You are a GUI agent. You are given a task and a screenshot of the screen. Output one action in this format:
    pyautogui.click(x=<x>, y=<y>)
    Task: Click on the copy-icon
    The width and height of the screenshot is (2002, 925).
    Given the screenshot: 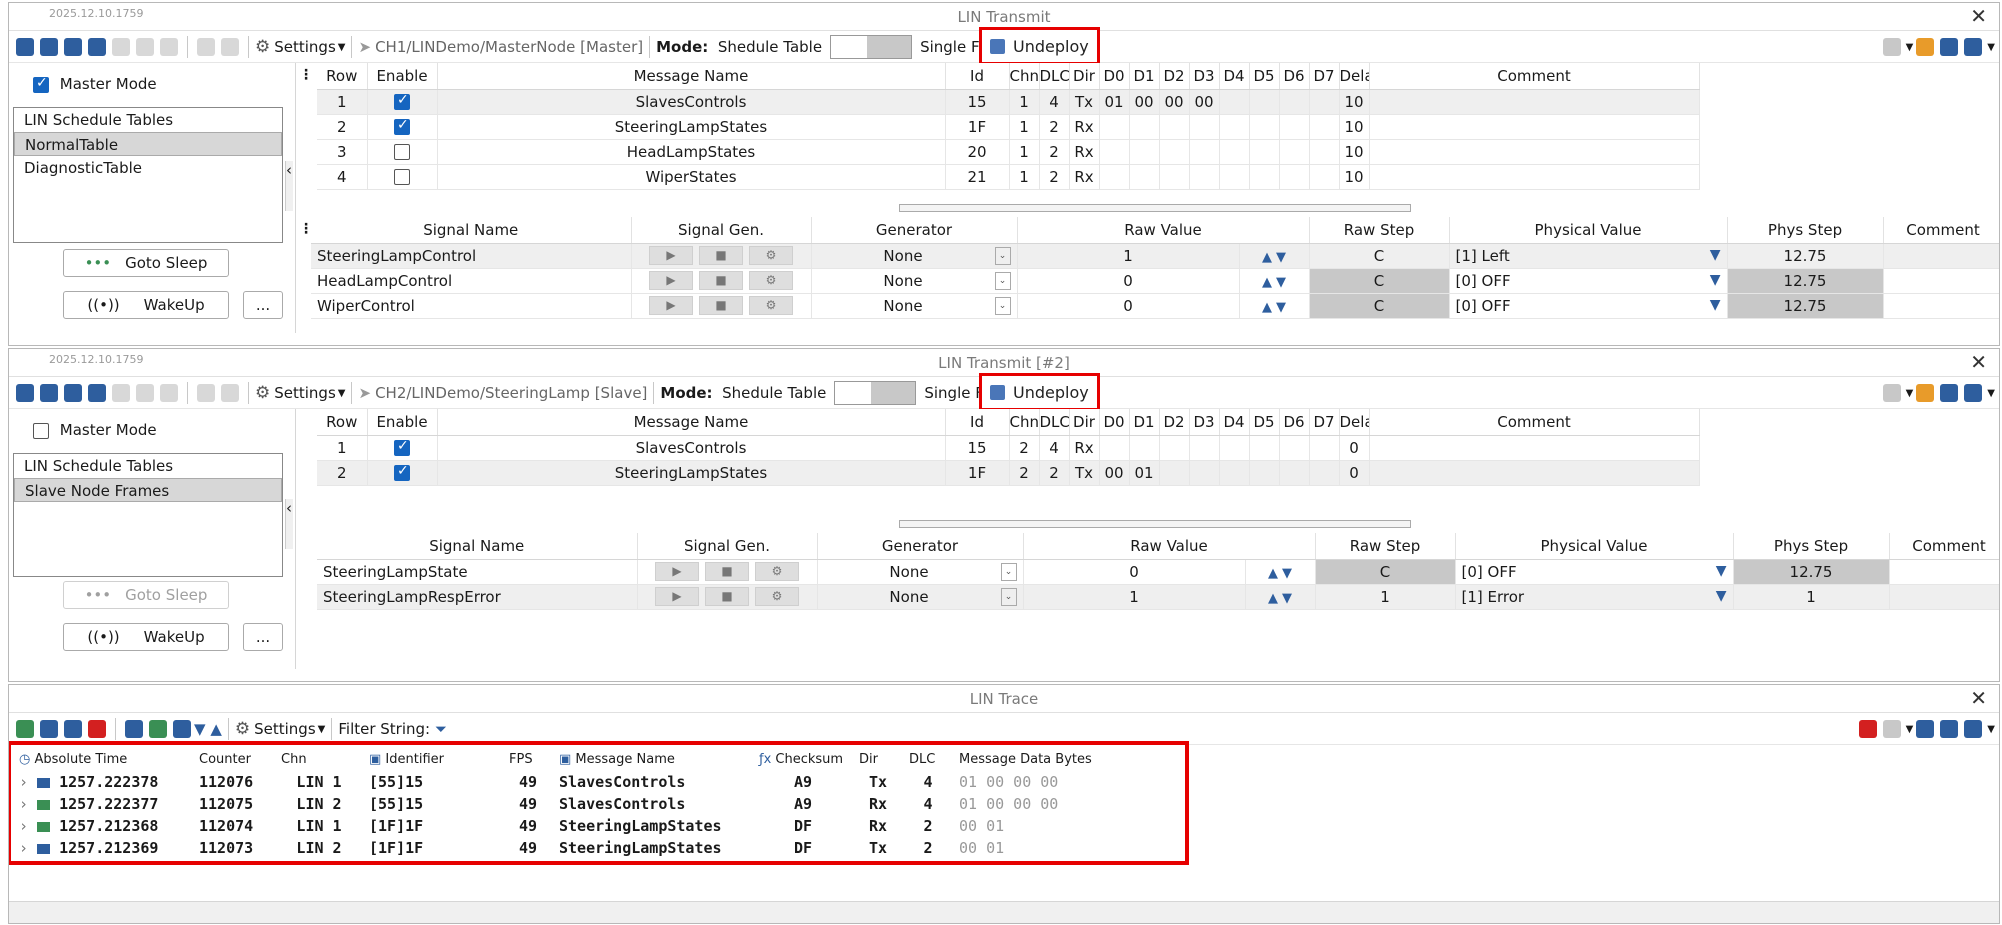 What is the action you would take?
    pyautogui.click(x=97, y=393)
    